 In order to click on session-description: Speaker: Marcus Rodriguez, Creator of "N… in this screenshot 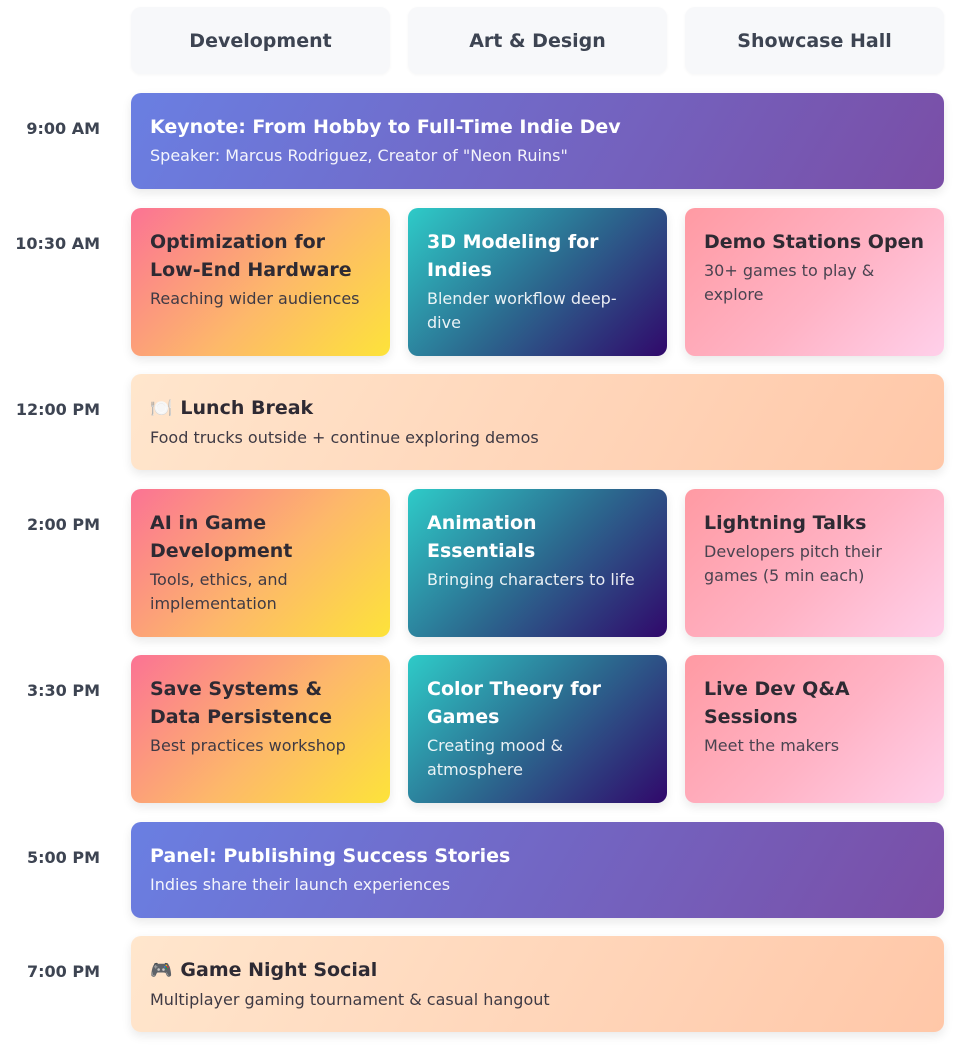, I will do `click(359, 155)`.